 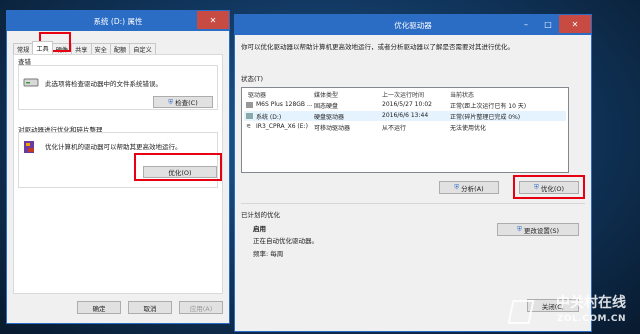 I want to click on tab-quota: 配额, so click(x=120, y=48).